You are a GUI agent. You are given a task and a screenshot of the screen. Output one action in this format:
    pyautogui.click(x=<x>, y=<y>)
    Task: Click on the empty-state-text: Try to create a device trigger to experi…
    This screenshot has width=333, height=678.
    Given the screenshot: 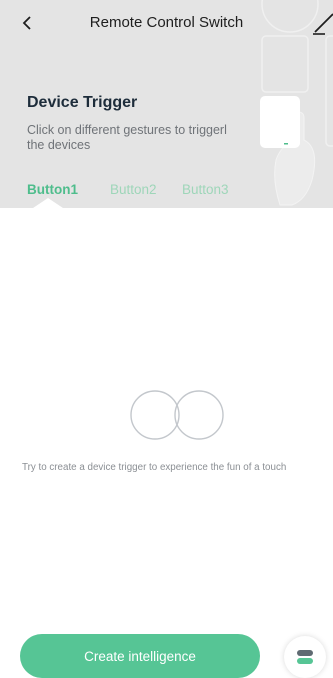 What is the action you would take?
    pyautogui.click(x=154, y=467)
    